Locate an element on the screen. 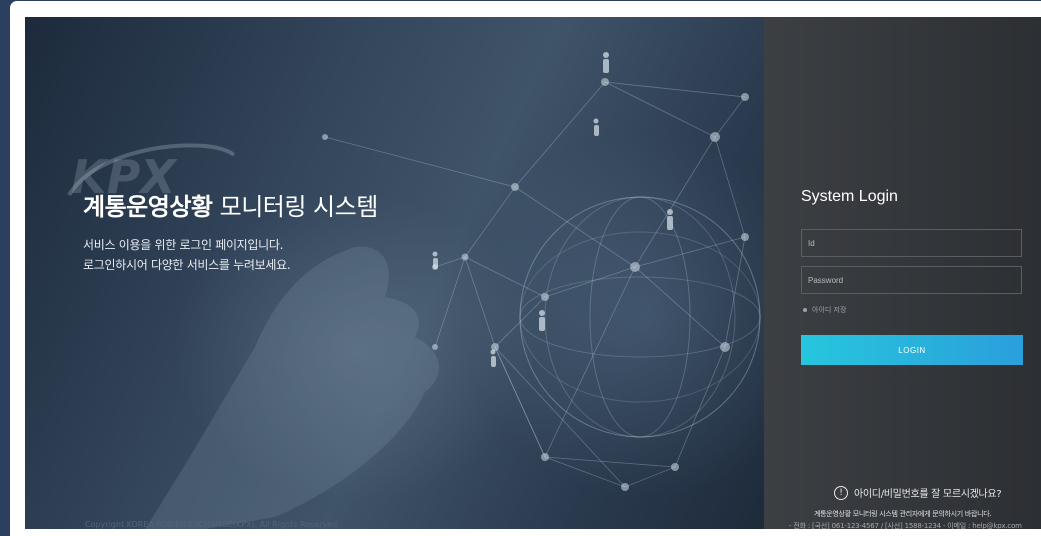 The height and width of the screenshot is (536, 1041). description-line-1: 서비스 이용을 위한 로그인 페이지입니다. is located at coordinates (183, 245).